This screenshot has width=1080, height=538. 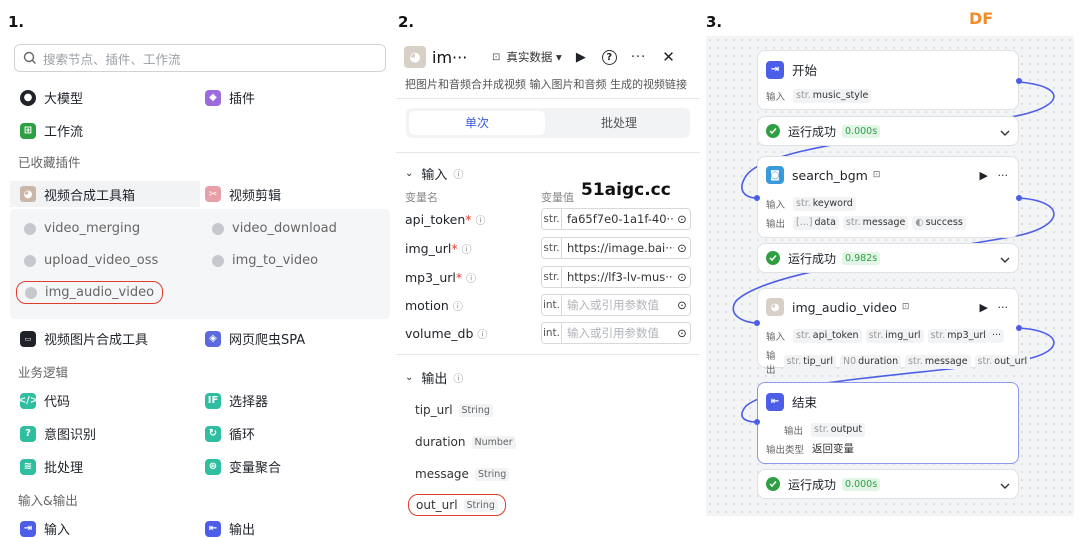 What do you see at coordinates (454, 410) in the screenshot?
I see `output-row-tip-url: tip_url String` at bounding box center [454, 410].